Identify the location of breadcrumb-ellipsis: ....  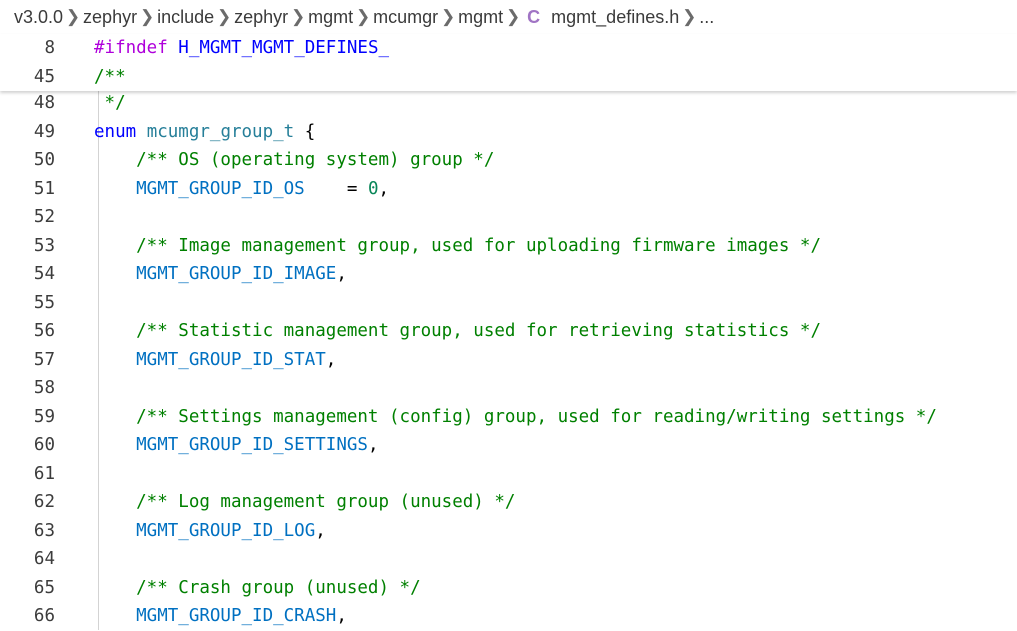
(706, 17).